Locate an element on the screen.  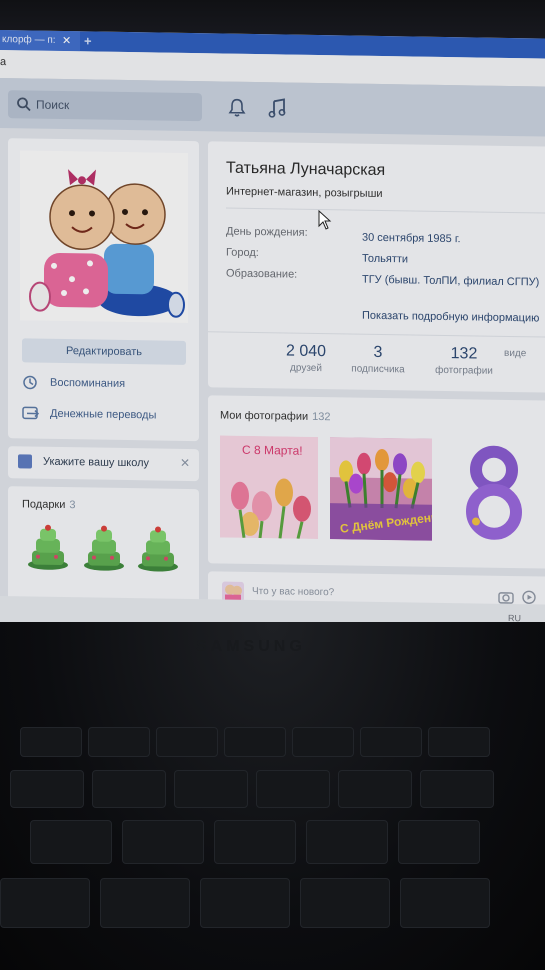
photo-caption: С 8 Марта! is located at coordinates (272, 450).